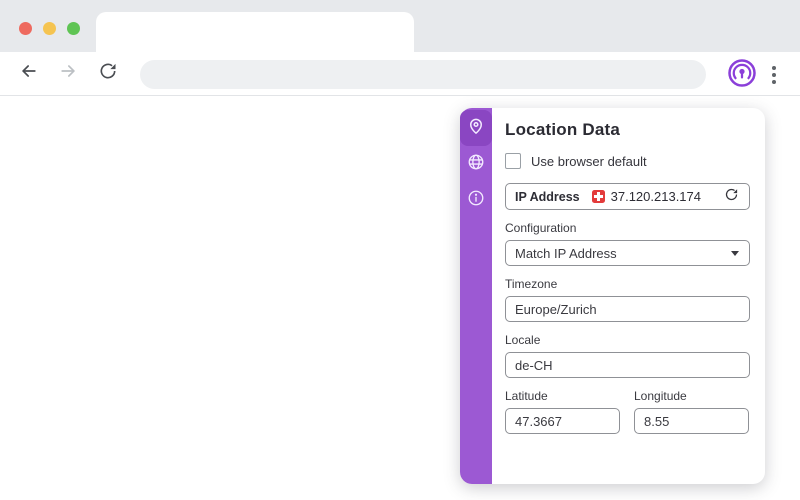  What do you see at coordinates (563, 129) in the screenshot?
I see `popup-title: Location Data` at bounding box center [563, 129].